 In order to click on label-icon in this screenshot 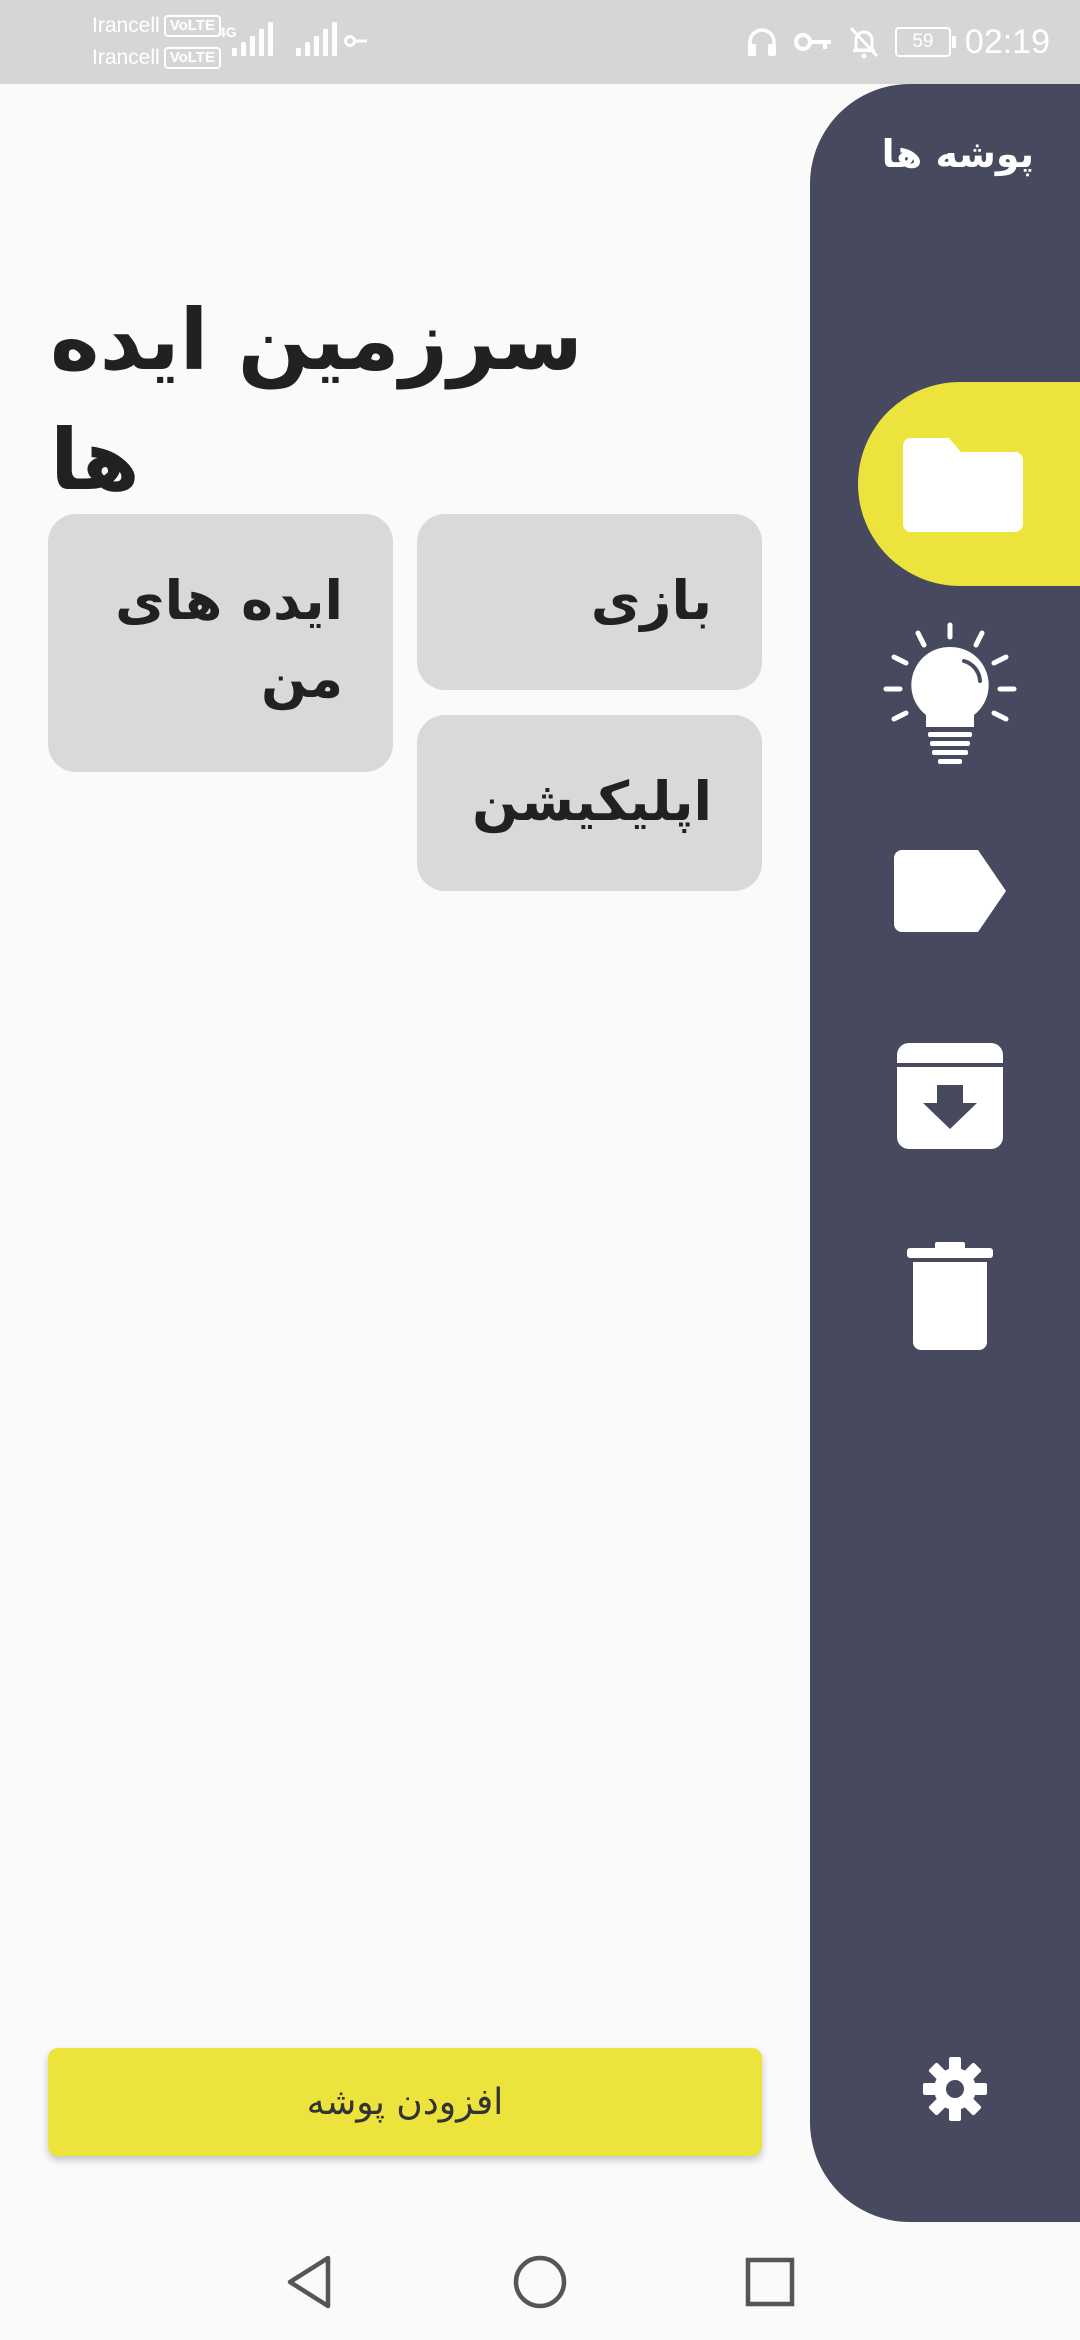, I will do `click(950, 891)`.